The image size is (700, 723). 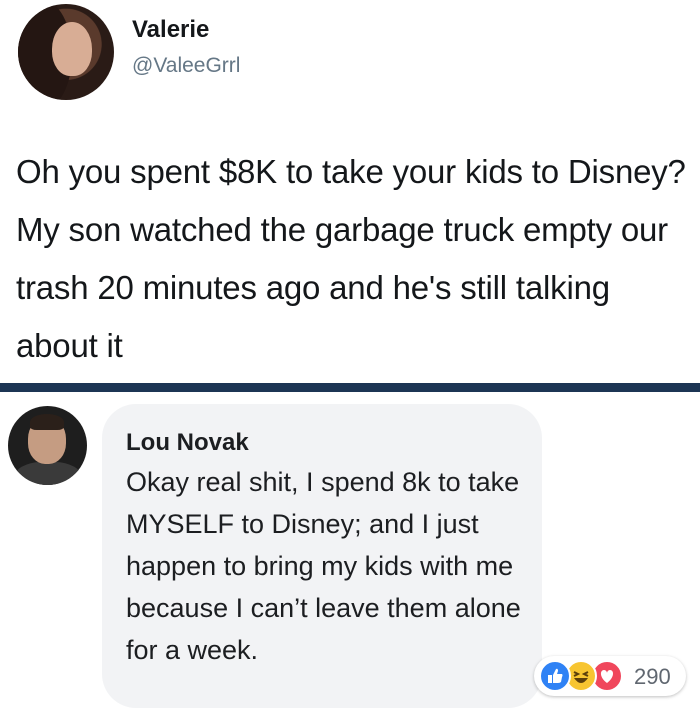 I want to click on tweet-author-name: Valerie, so click(x=170, y=30).